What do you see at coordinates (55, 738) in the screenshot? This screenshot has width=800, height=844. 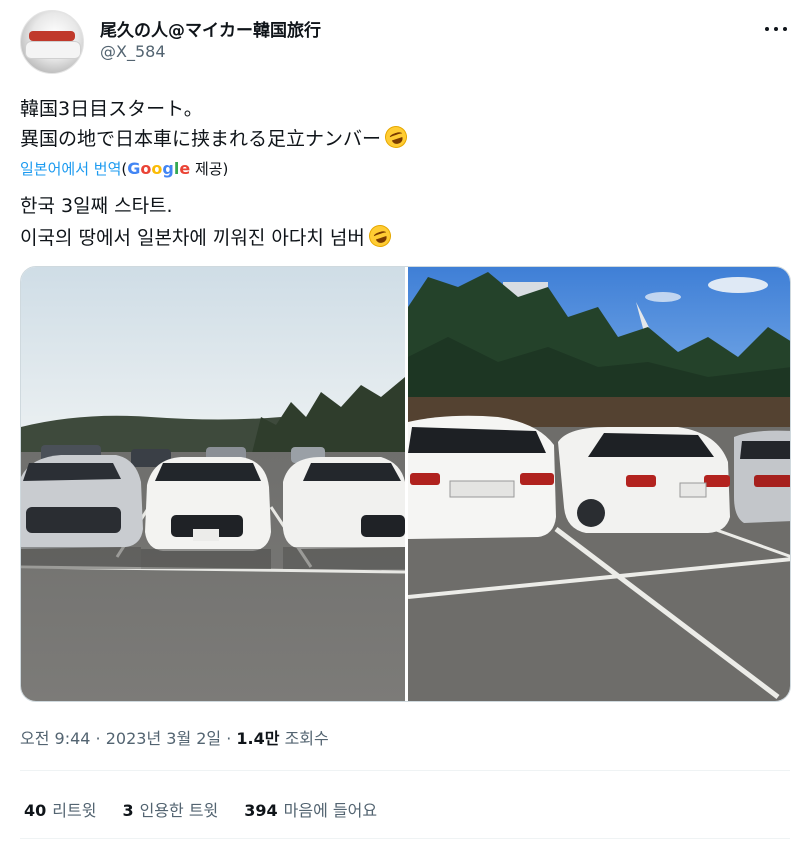 I see `tweet-time: 오전 9:44` at bounding box center [55, 738].